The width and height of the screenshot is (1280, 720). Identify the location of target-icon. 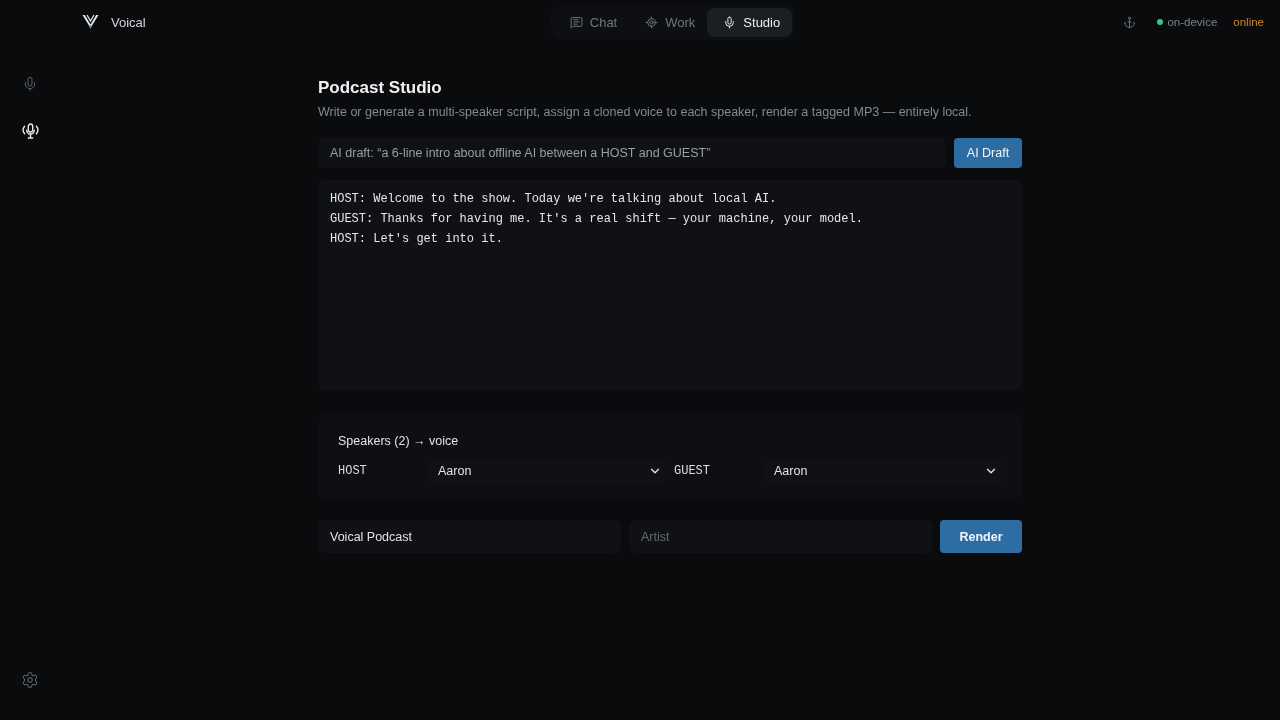
(652, 22).